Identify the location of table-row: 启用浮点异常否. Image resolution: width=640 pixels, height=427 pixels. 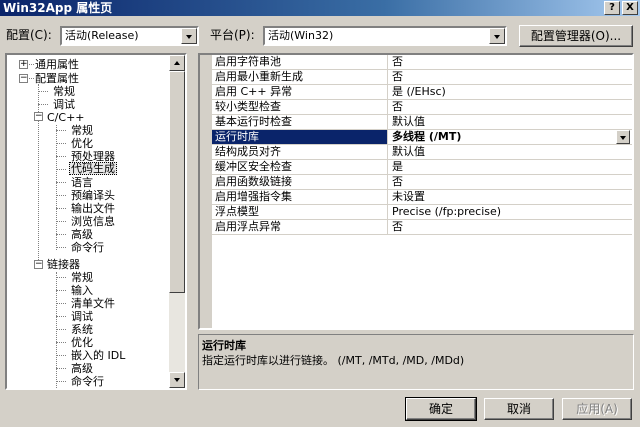
(422, 227).